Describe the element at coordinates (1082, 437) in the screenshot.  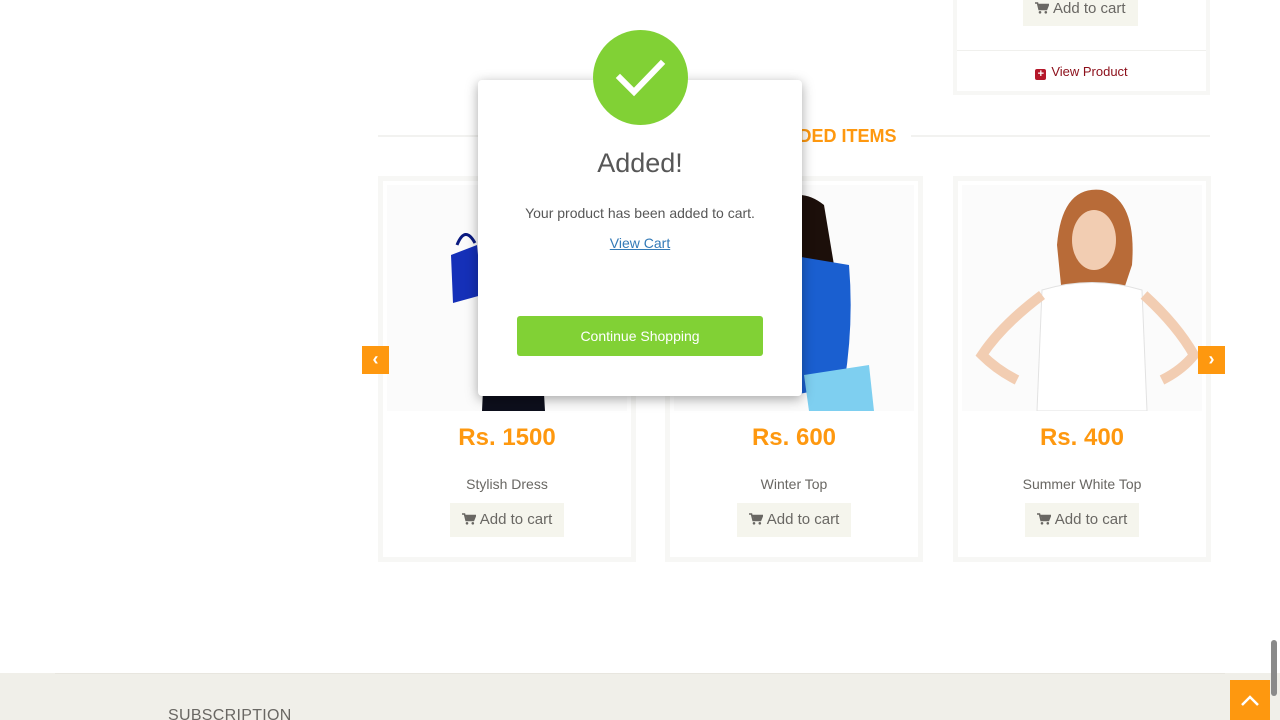
I see `product-price: Rs. 400` at that location.